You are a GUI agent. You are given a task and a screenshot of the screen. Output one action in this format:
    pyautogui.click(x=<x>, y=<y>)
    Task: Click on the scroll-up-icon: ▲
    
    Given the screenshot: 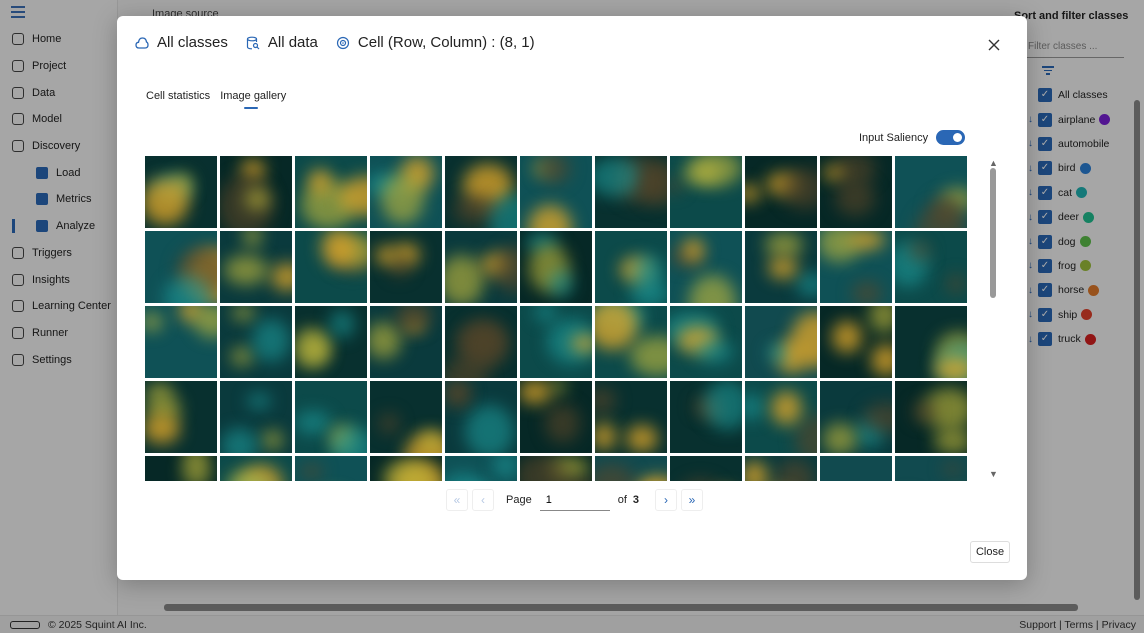 What is the action you would take?
    pyautogui.click(x=993, y=163)
    